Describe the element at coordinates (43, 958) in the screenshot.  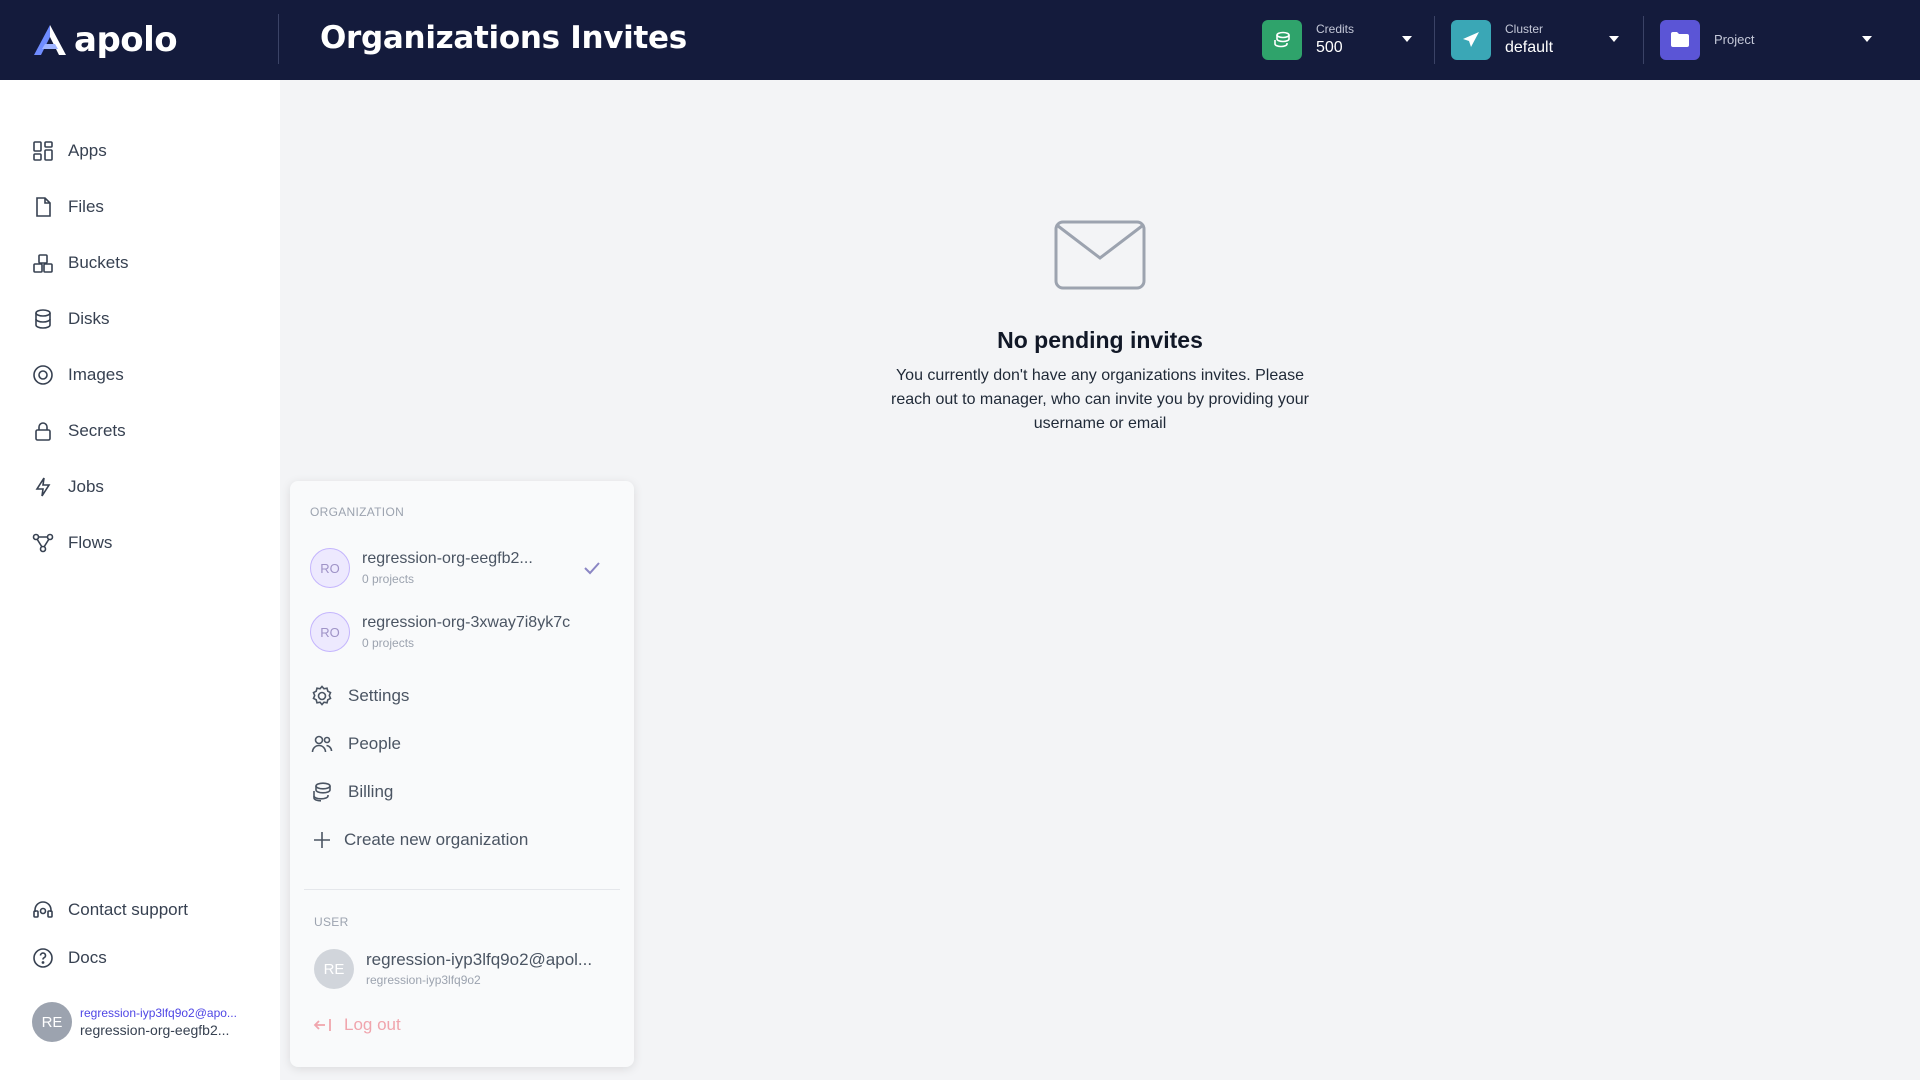
I see `help-icon` at that location.